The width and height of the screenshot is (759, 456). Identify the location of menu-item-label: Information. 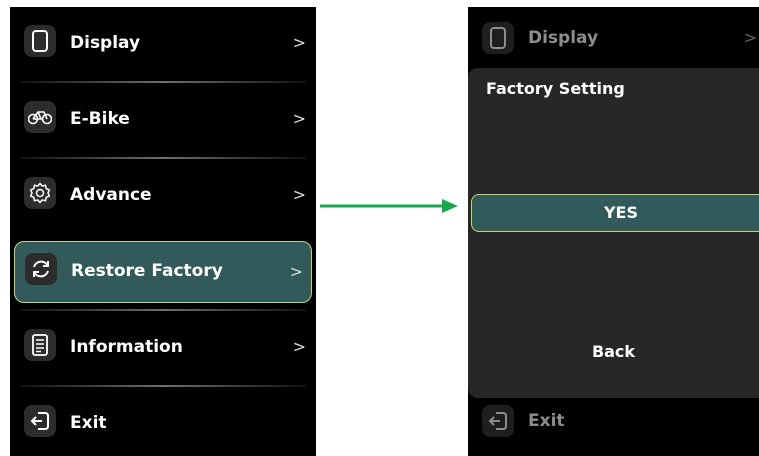
(126, 347).